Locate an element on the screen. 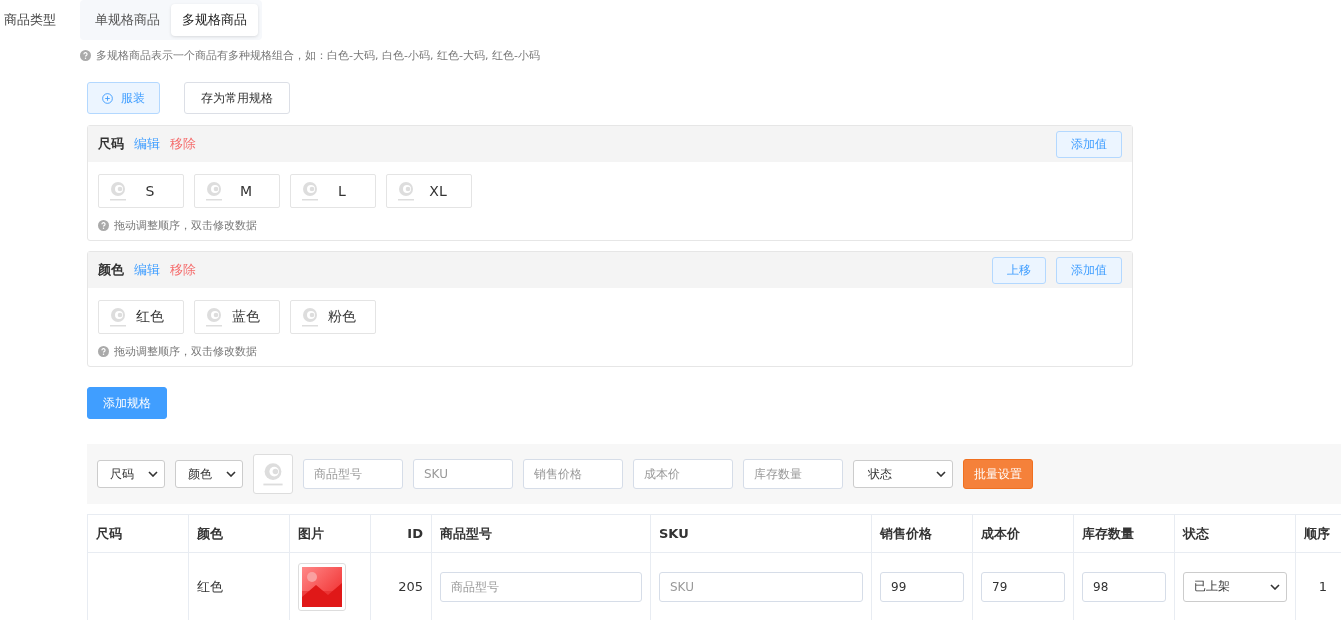  column-header: 销售价格 is located at coordinates (922, 533).